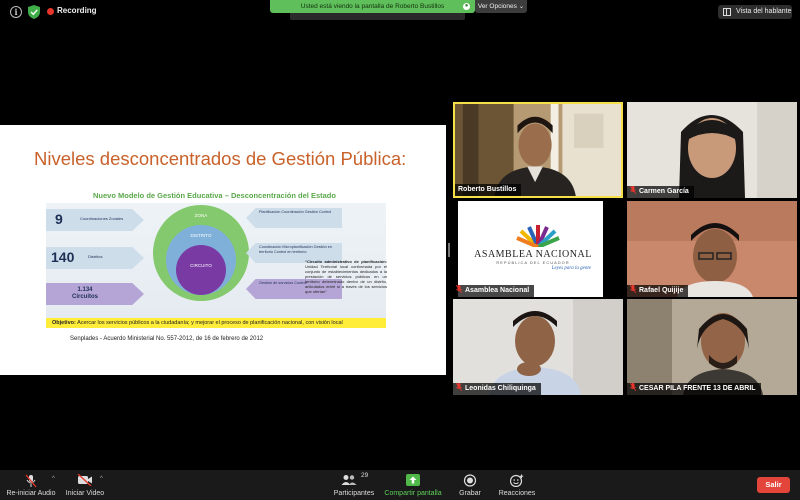 This screenshot has width=800, height=500. Describe the element at coordinates (349, 480) in the screenshot. I see `participants-icon` at that location.